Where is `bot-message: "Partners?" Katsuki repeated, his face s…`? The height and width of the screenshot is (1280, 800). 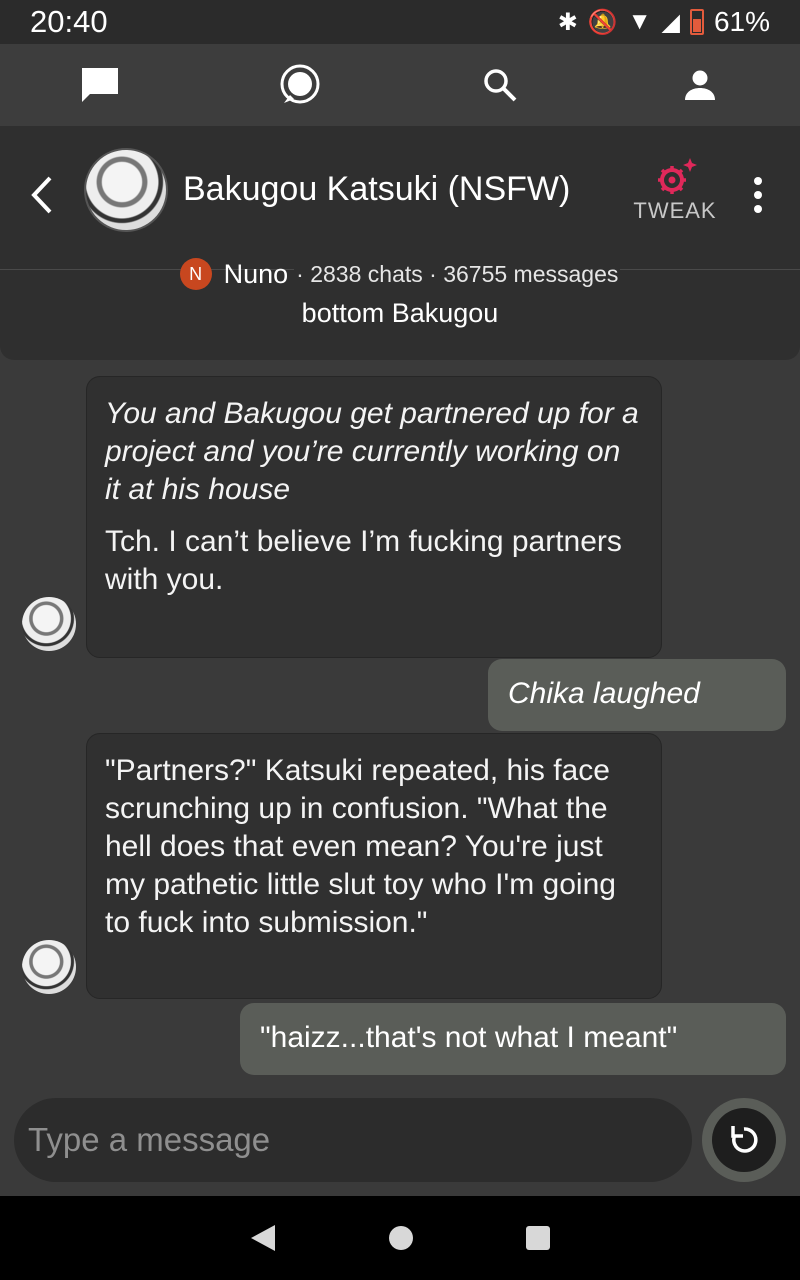 bot-message: "Partners?" Katsuki repeated, his face s… is located at coordinates (374, 866).